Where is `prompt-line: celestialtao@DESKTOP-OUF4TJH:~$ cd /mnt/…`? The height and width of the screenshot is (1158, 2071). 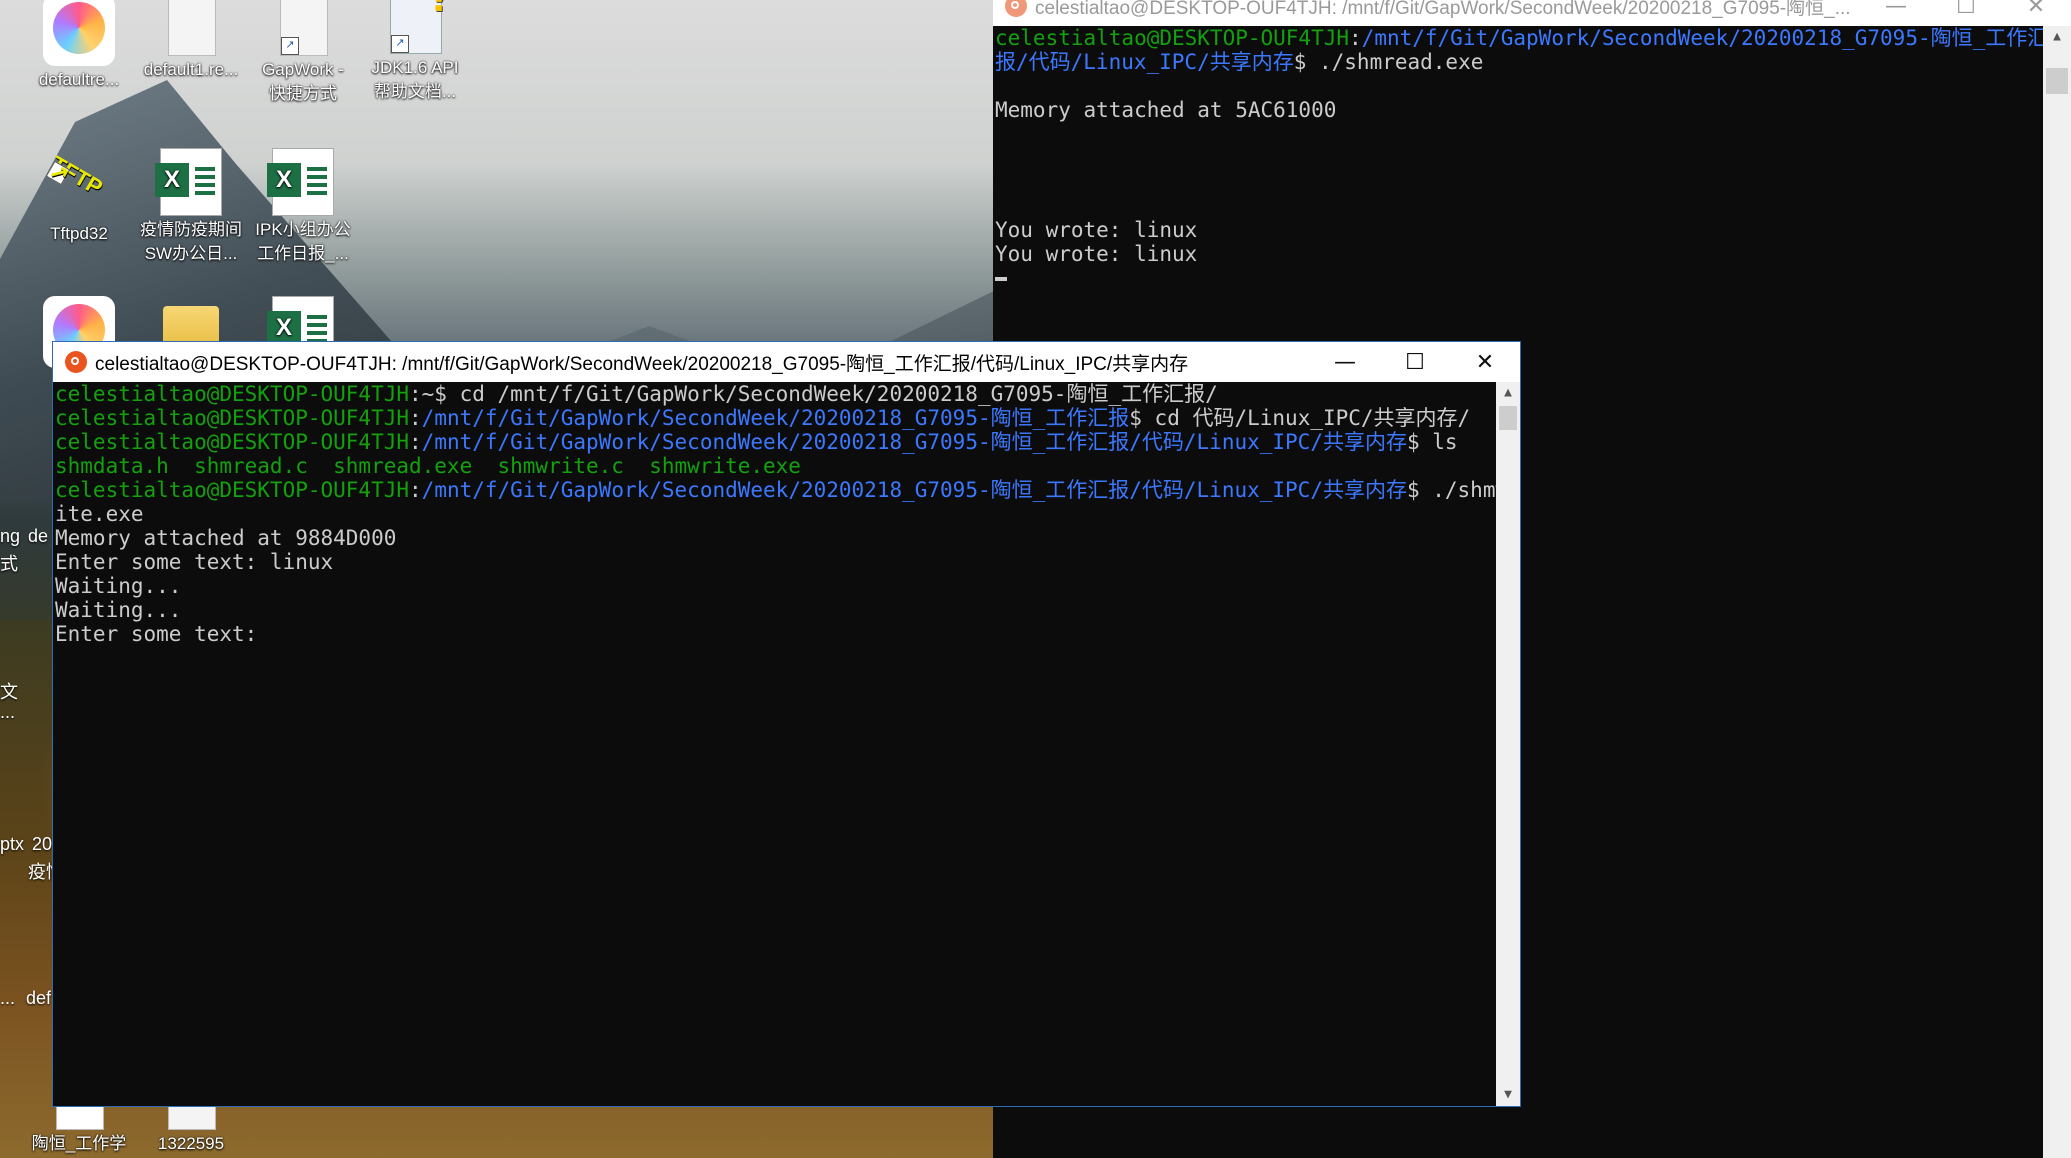 prompt-line: celestialtao@DESKTOP-OUF4TJH:~$ cd /mnt/… is located at coordinates (636, 394).